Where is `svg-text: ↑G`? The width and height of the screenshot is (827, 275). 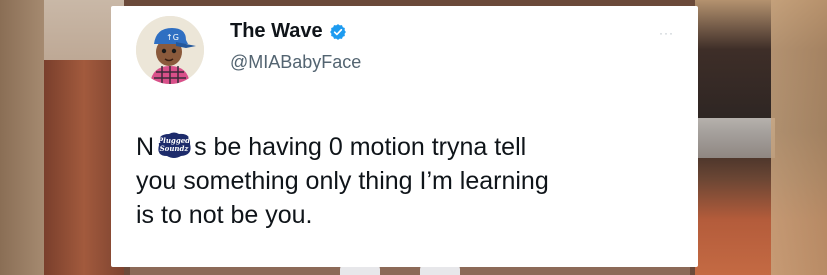
svg-text: ↑G is located at coordinates (172, 37).